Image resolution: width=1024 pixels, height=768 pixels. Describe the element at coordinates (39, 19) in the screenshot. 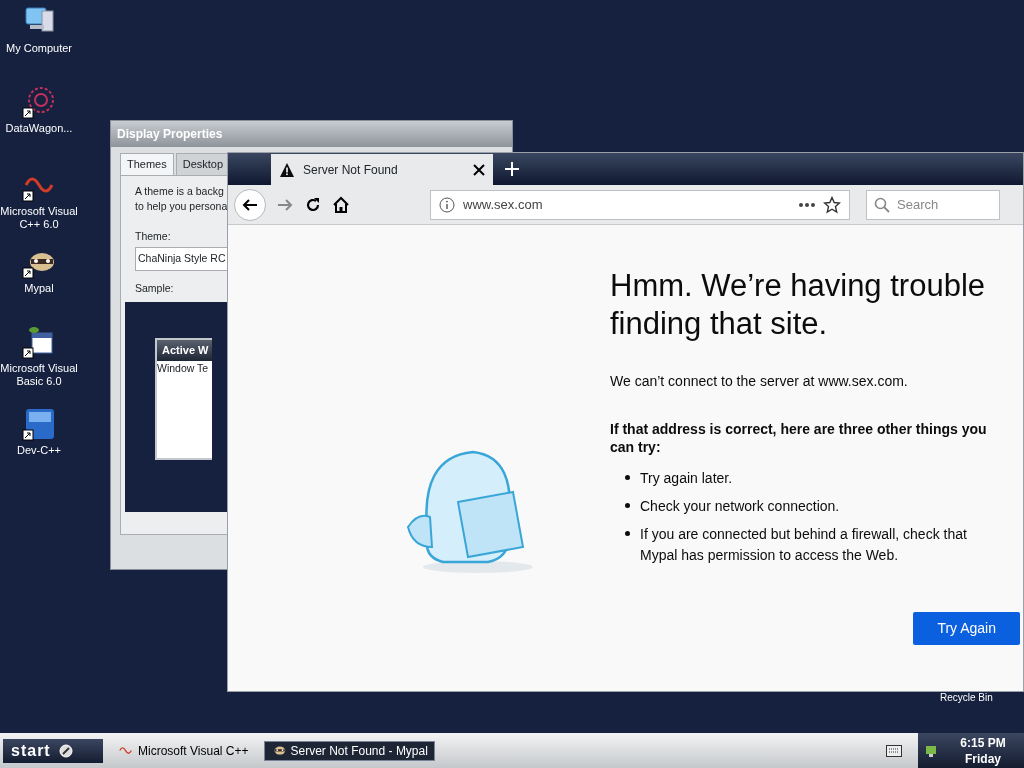

I see `computer-icon` at that location.